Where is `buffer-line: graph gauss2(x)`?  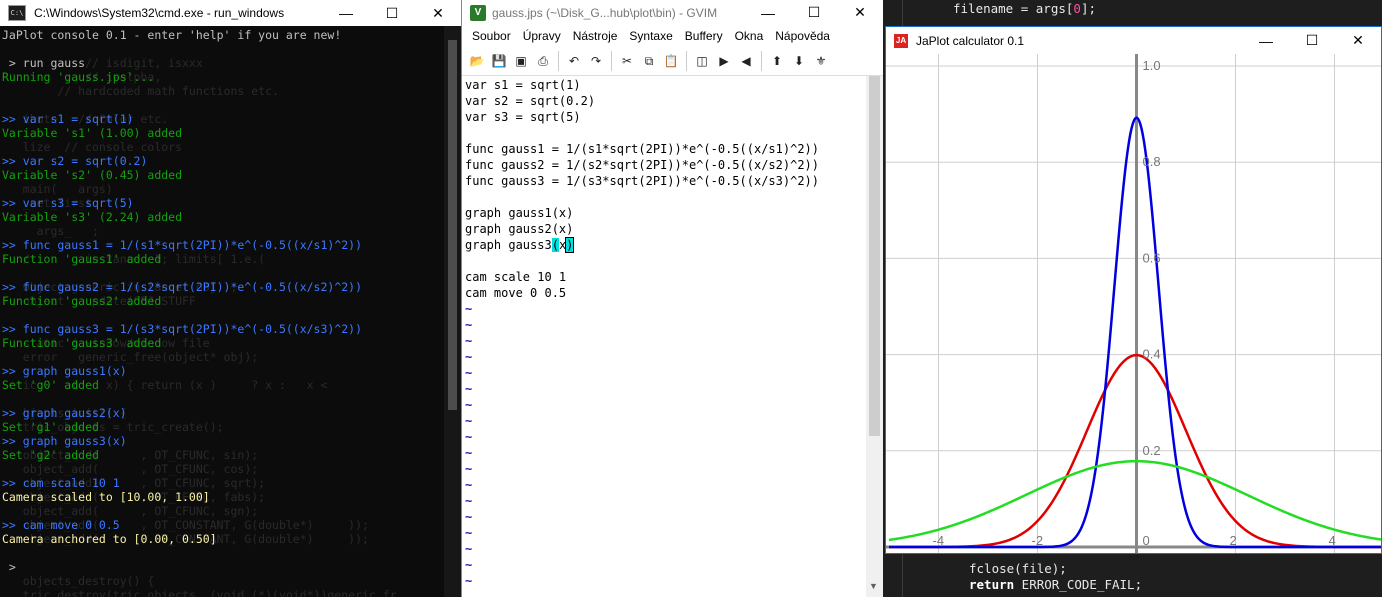
buffer-line: graph gauss2(x) is located at coordinates (519, 229).